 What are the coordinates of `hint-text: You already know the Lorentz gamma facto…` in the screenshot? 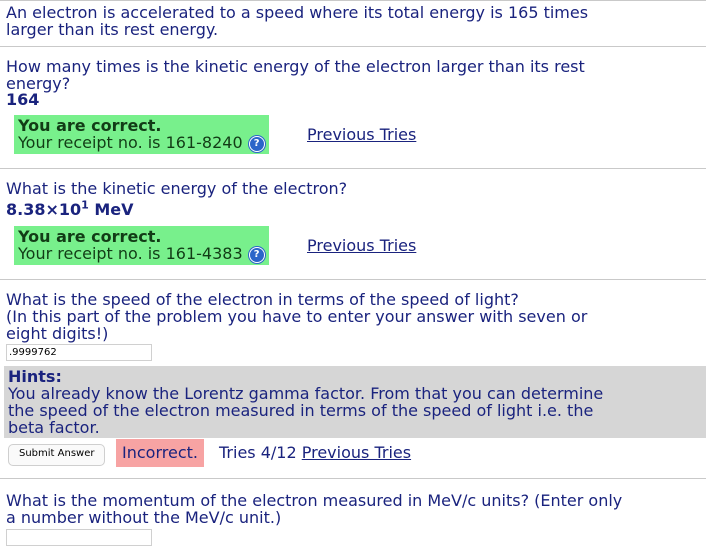 It's located at (306, 393).